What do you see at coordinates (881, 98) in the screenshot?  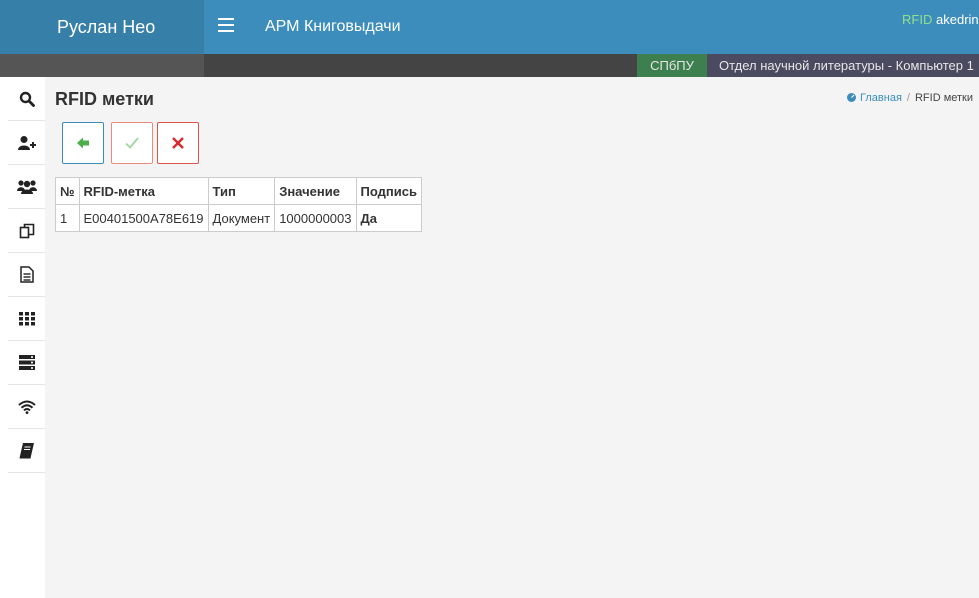 I see `breadcrumb-home-link: Главная` at bounding box center [881, 98].